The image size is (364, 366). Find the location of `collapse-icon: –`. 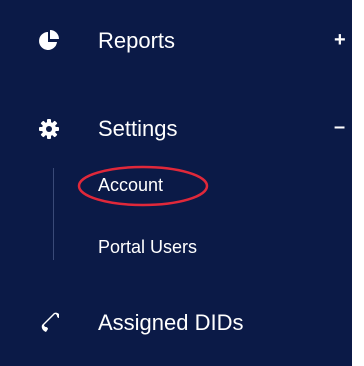

collapse-icon: – is located at coordinates (339, 127).